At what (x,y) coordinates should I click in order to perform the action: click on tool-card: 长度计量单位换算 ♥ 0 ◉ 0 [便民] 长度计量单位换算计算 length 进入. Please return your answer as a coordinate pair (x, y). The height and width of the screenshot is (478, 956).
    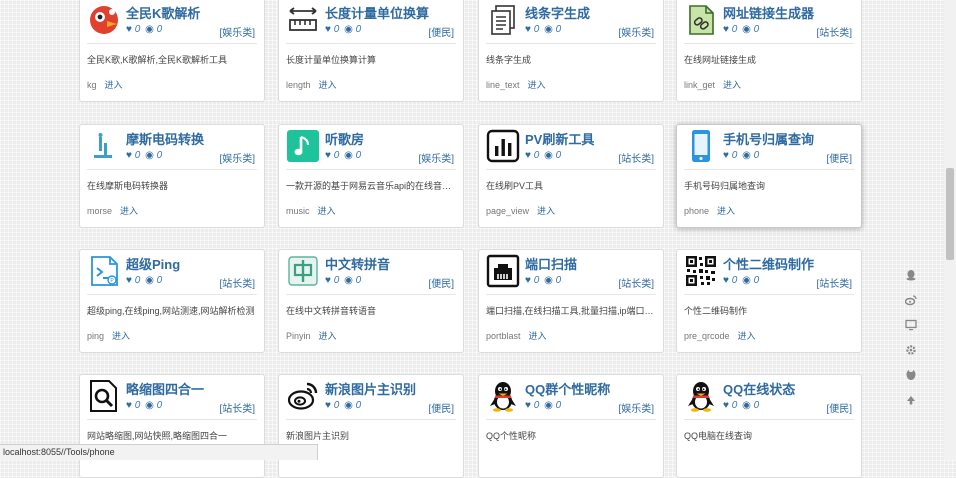
    Looking at the image, I should click on (371, 51).